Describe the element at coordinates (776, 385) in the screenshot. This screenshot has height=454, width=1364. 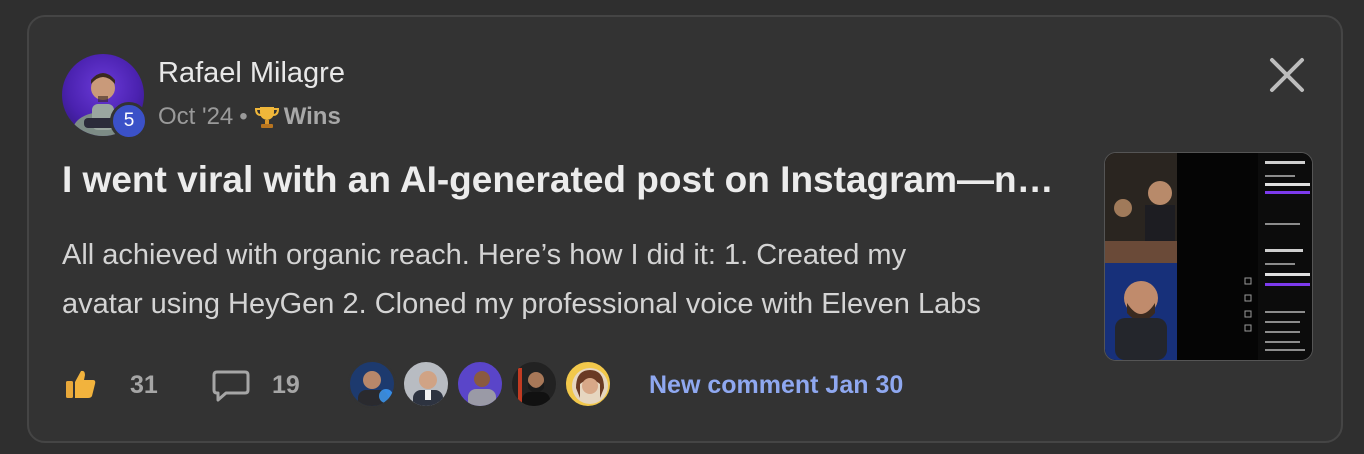
I see `new-comment-link: New comment Jan 30` at that location.